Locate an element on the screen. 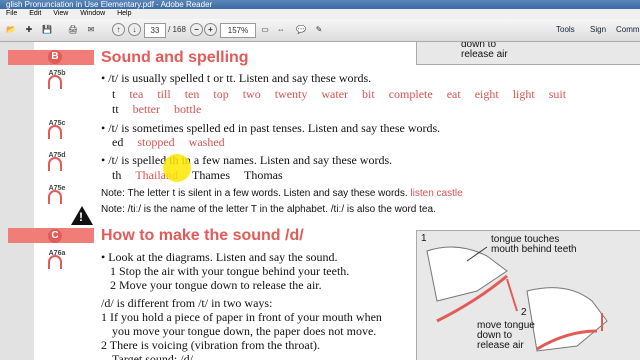 This screenshot has height=360, width=640. page-margin is located at coordinates (17, 201).